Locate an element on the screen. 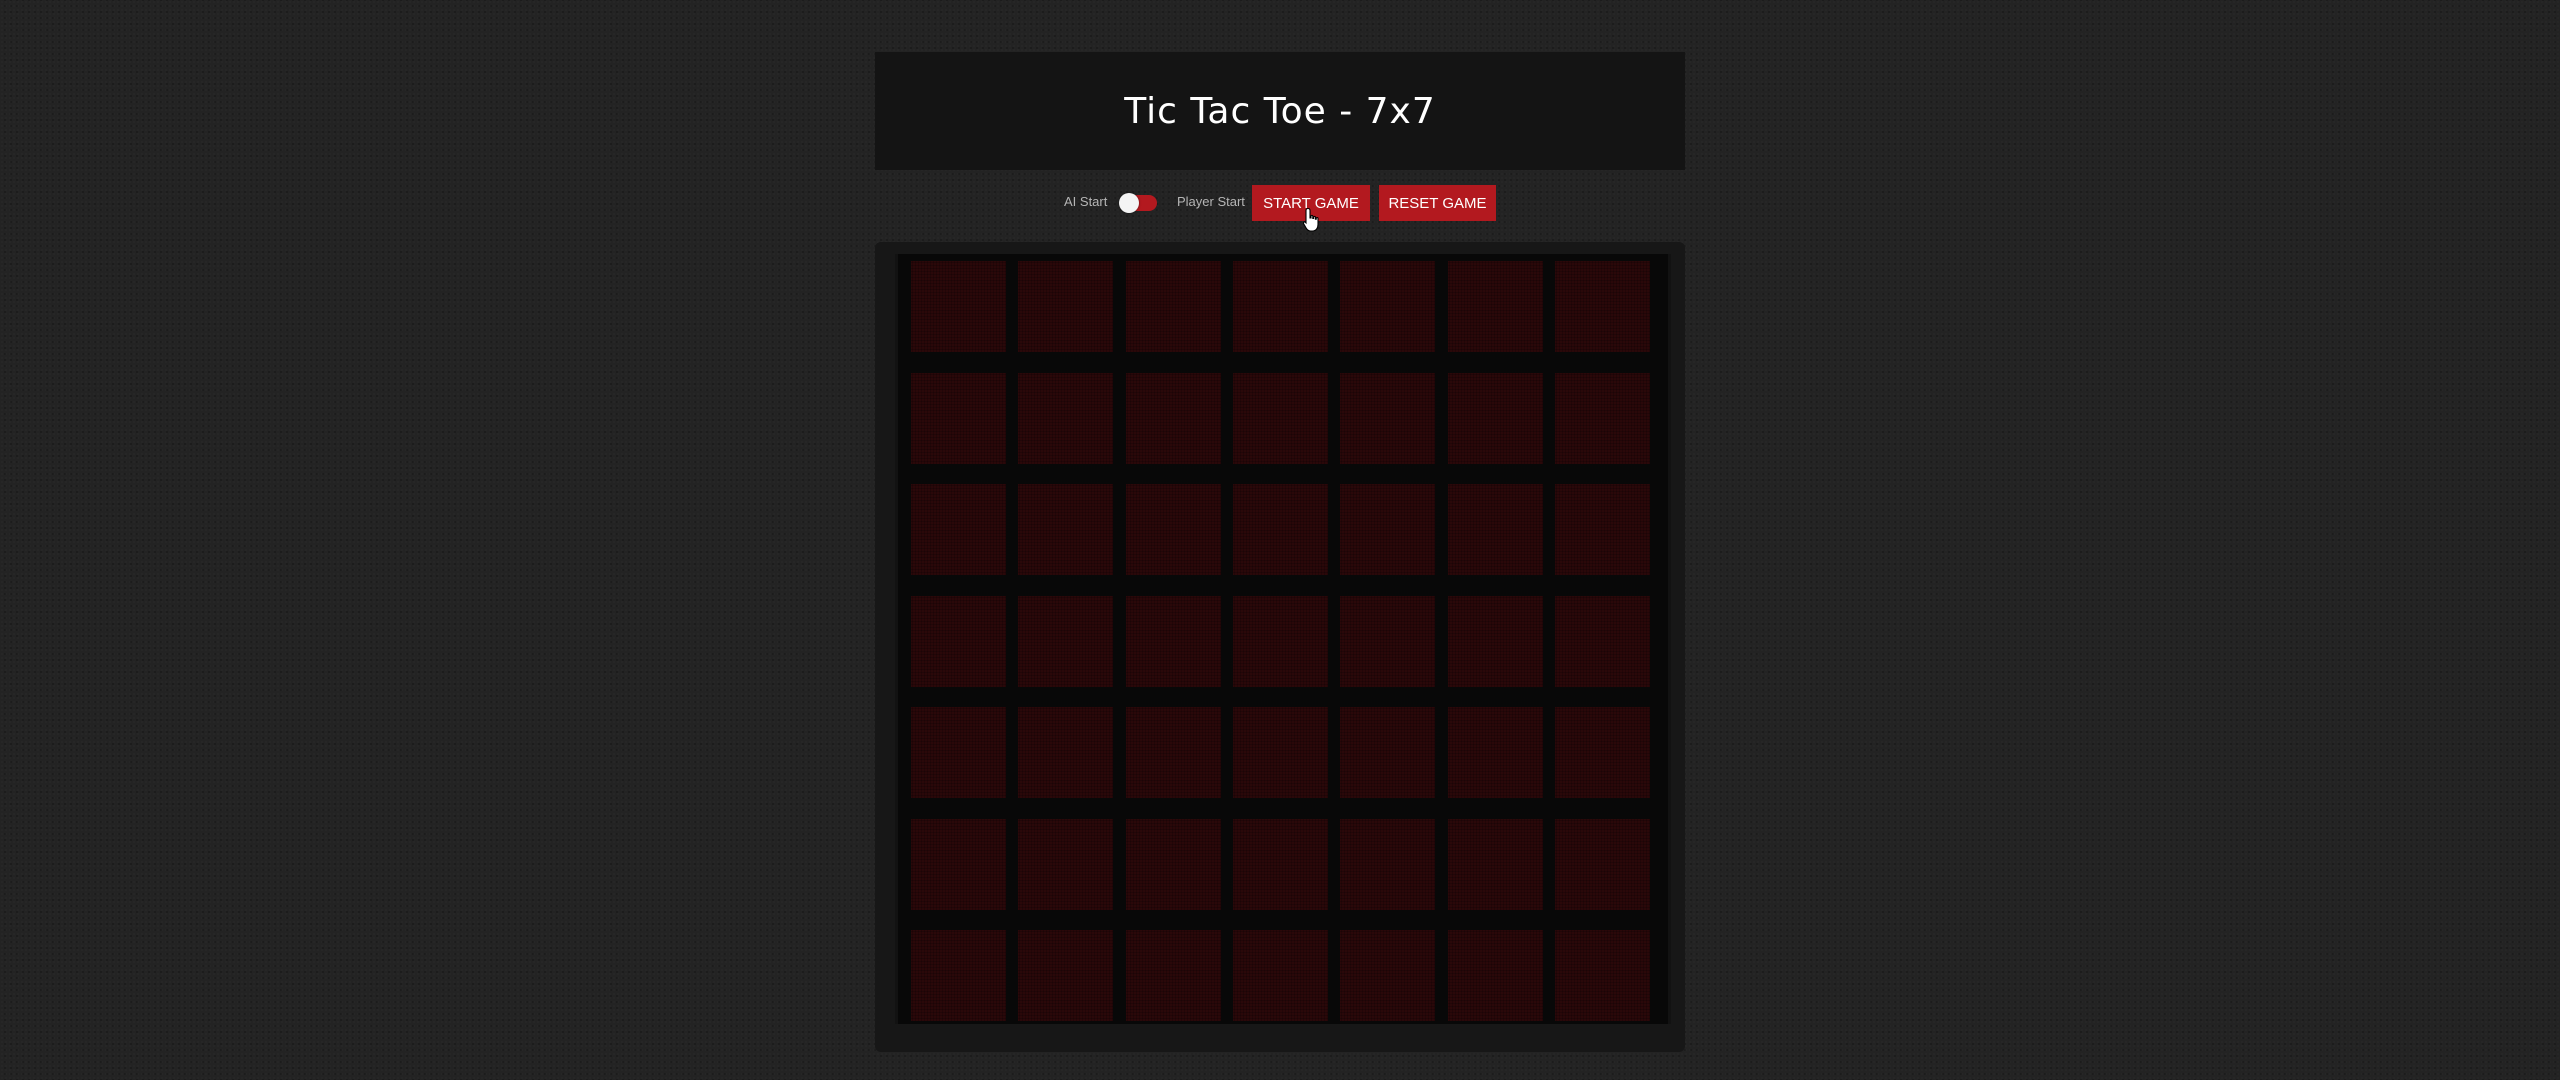 Image resolution: width=2560 pixels, height=1080 pixels. ai-start-label: AI Start is located at coordinates (1086, 201).